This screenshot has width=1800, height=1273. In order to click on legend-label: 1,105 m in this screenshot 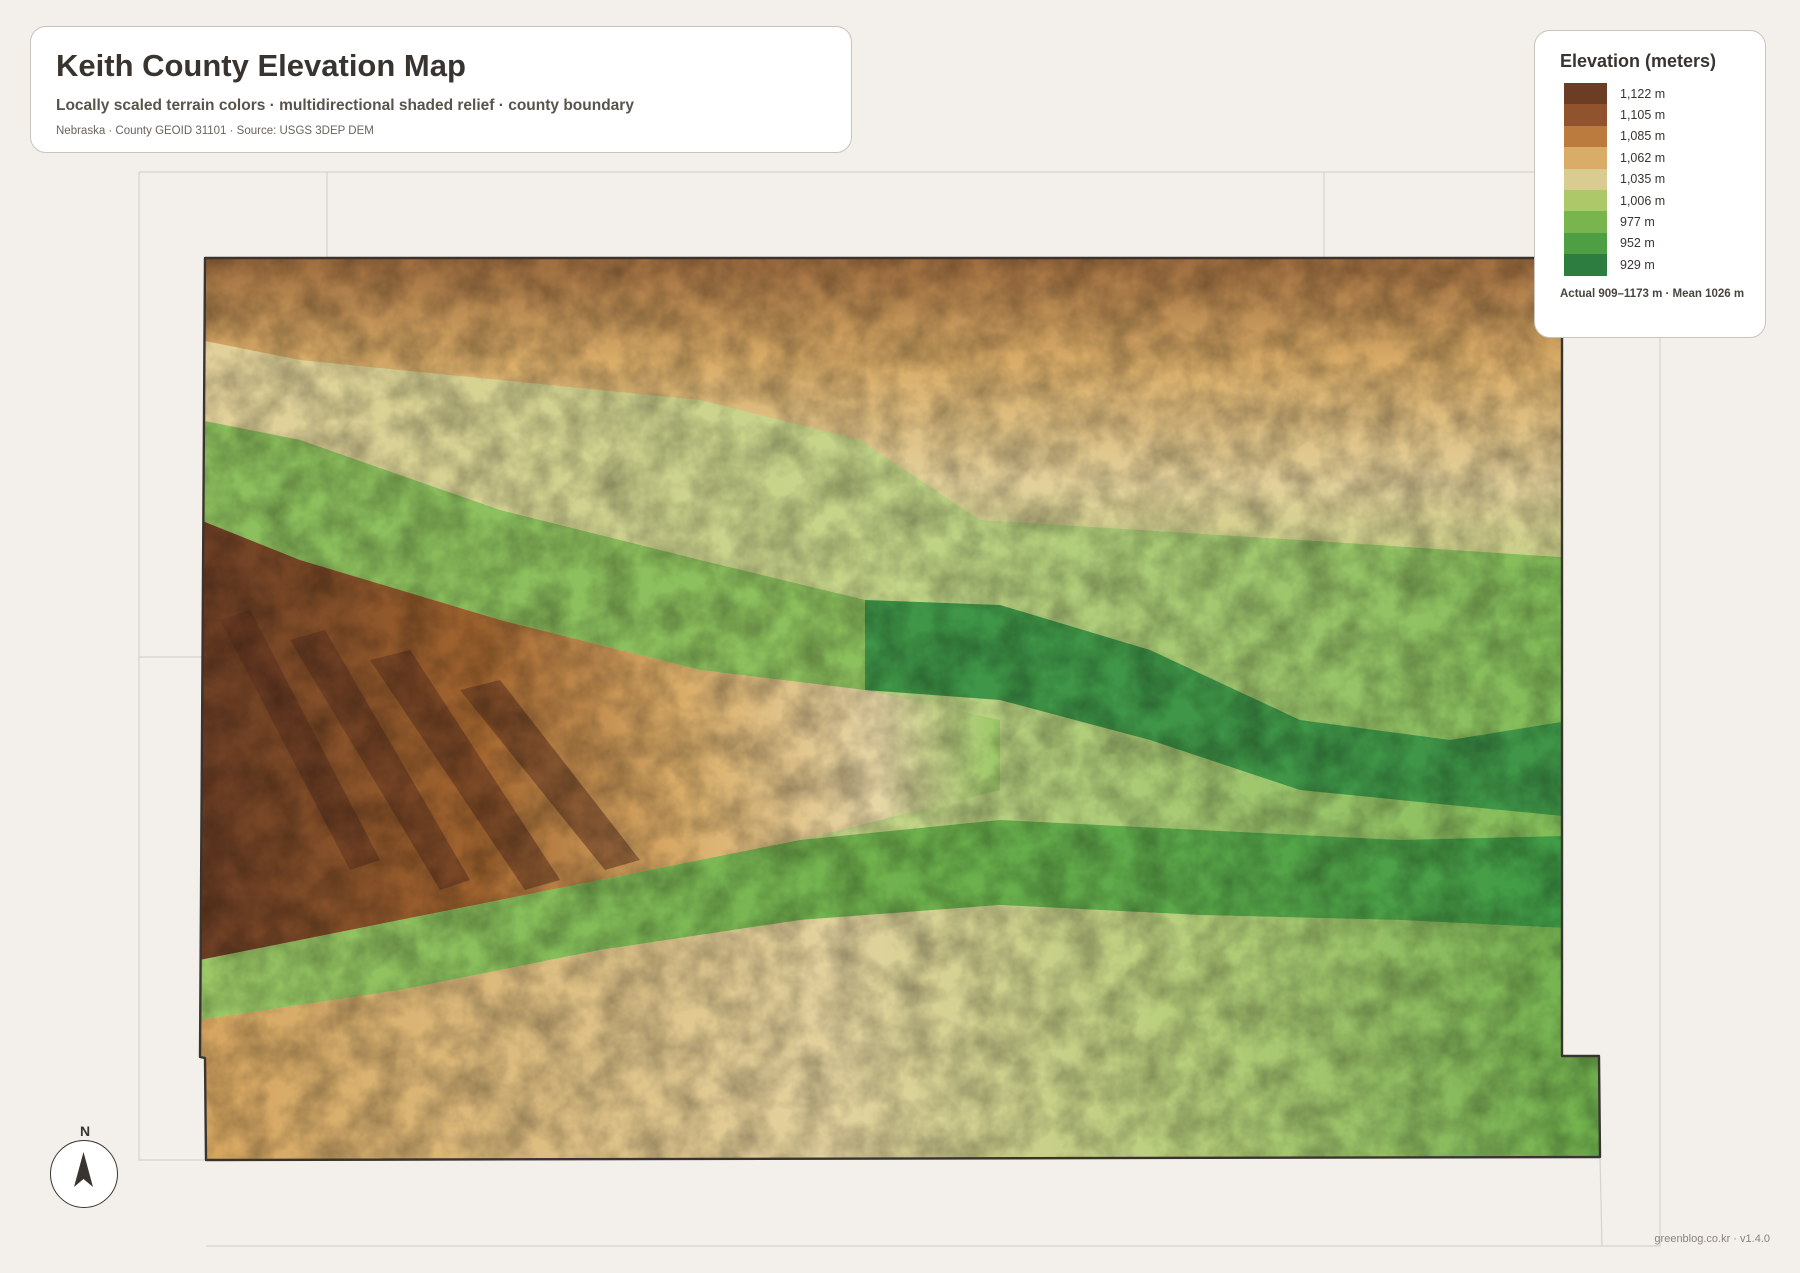, I will do `click(1643, 115)`.